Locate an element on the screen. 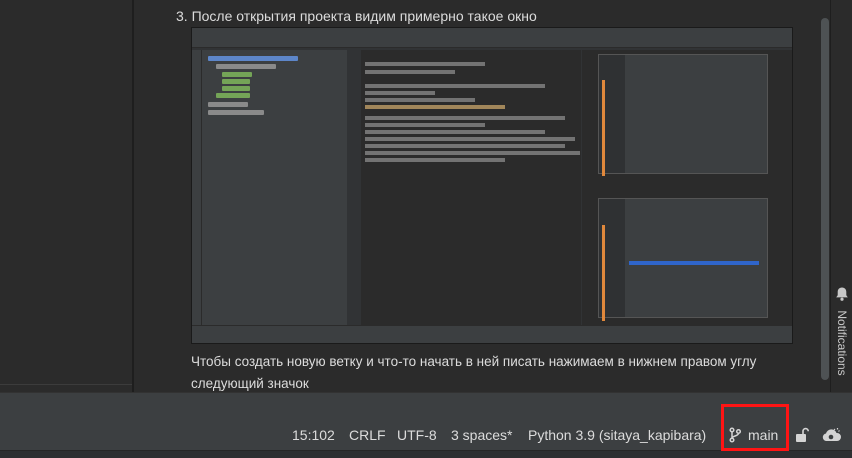 This screenshot has width=852, height=458. inspections-icon is located at coordinates (831, 435).